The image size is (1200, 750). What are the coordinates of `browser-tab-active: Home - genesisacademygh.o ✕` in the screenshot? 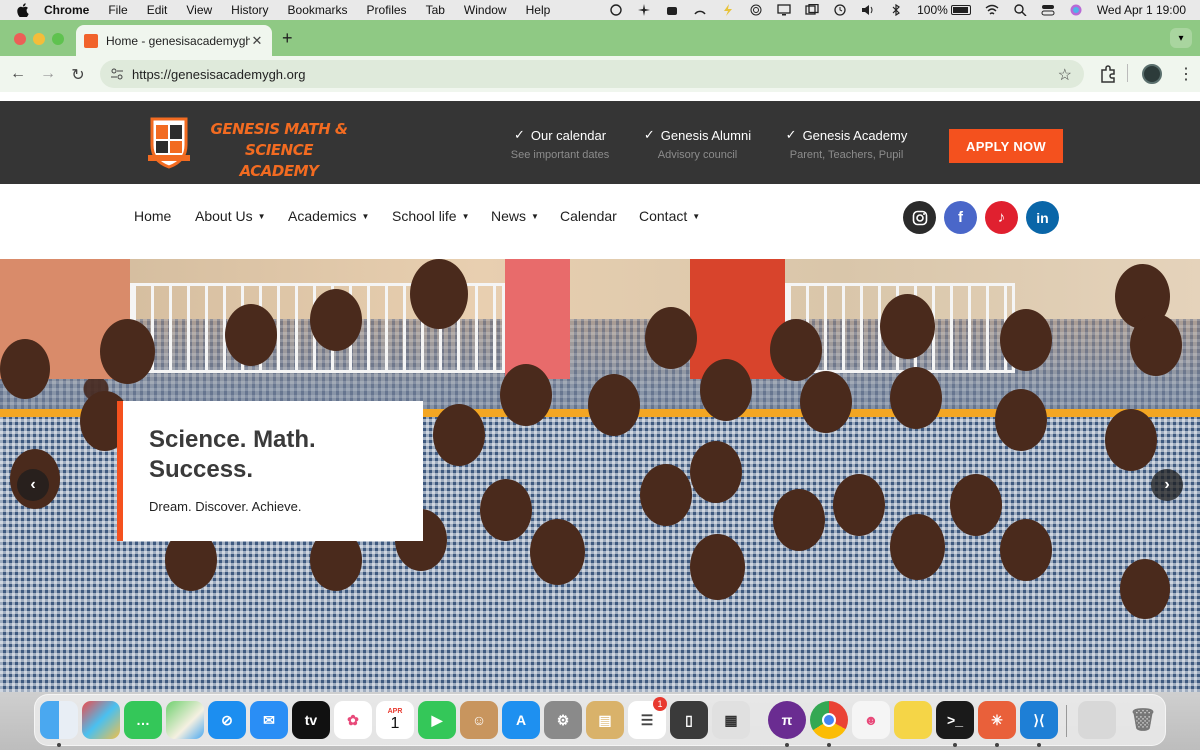 It's located at (174, 40).